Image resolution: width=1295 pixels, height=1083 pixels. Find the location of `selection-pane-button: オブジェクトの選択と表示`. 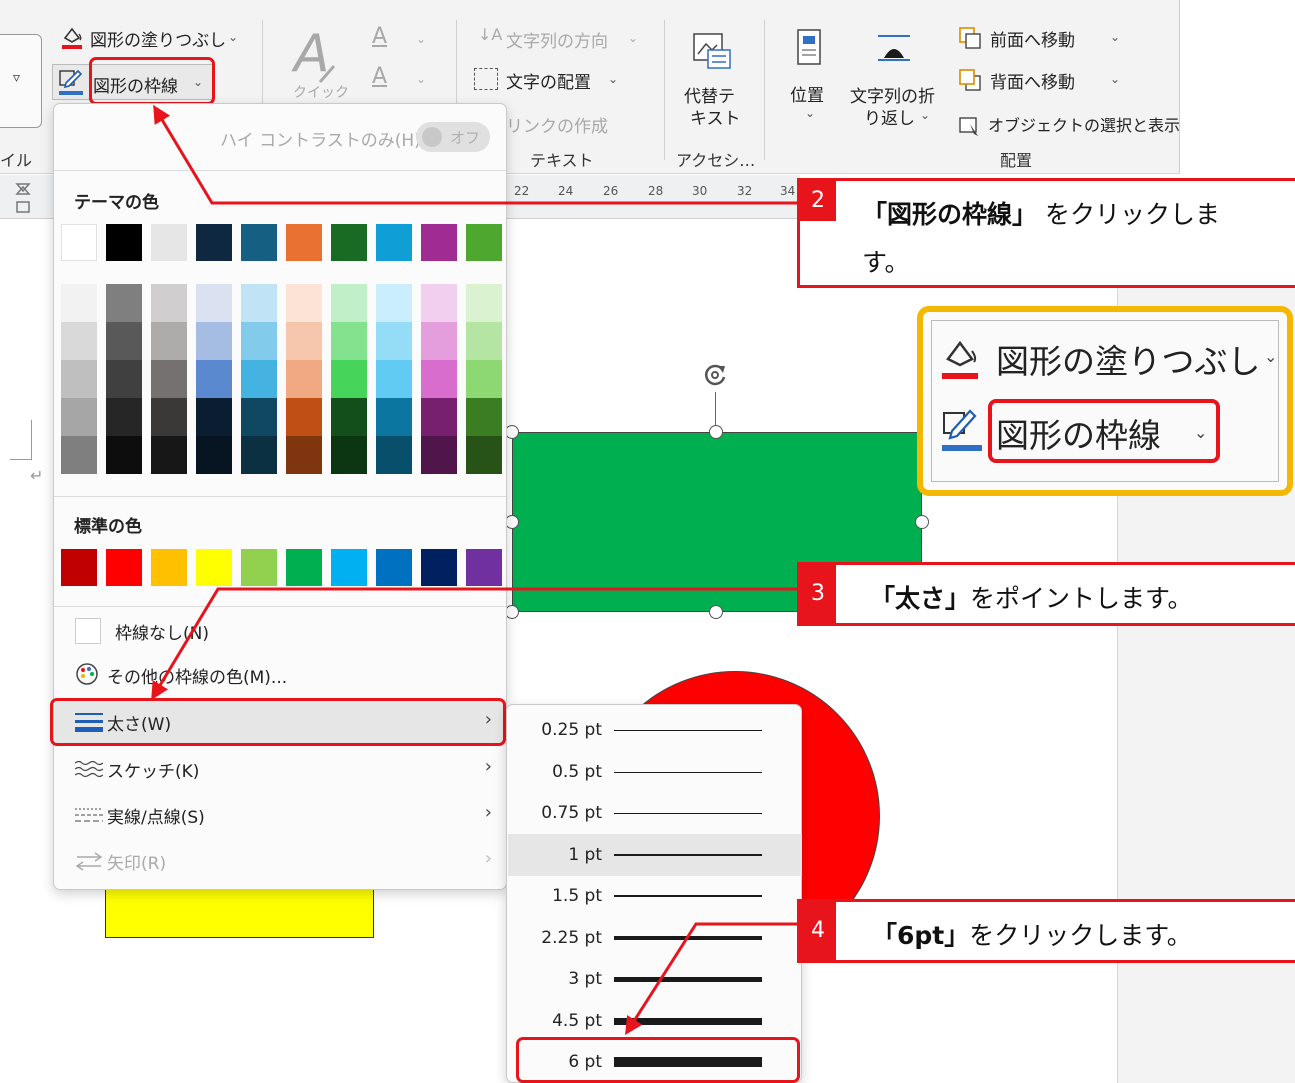

selection-pane-button: オブジェクトの選択と表示 is located at coordinates (1068, 125).